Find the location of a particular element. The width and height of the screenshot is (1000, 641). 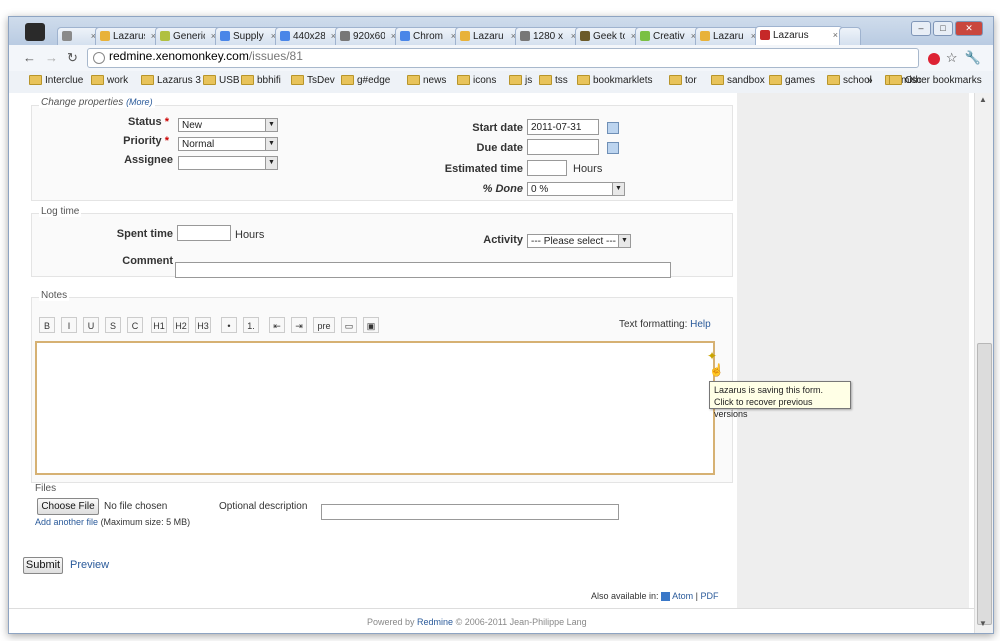

bookmark-folder: Lazarus 3 is located at coordinates (171, 80).